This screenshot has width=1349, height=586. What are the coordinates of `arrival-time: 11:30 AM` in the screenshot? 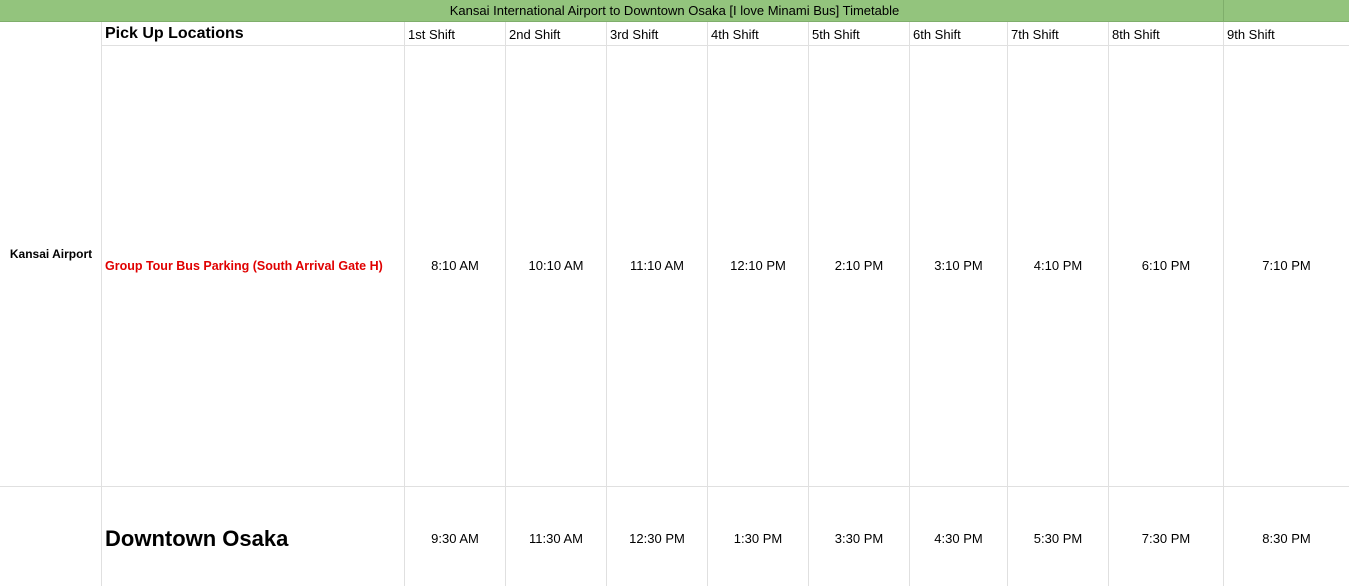 It's located at (556, 538).